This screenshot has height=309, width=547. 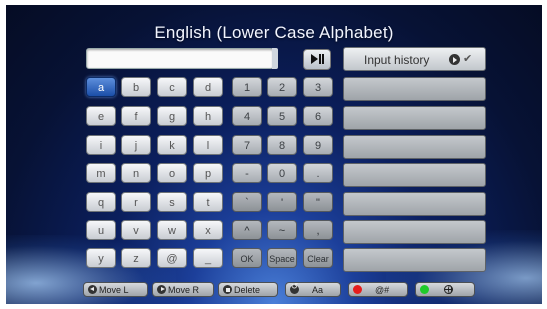 What do you see at coordinates (136, 202) in the screenshot?
I see `key-letter: r` at bounding box center [136, 202].